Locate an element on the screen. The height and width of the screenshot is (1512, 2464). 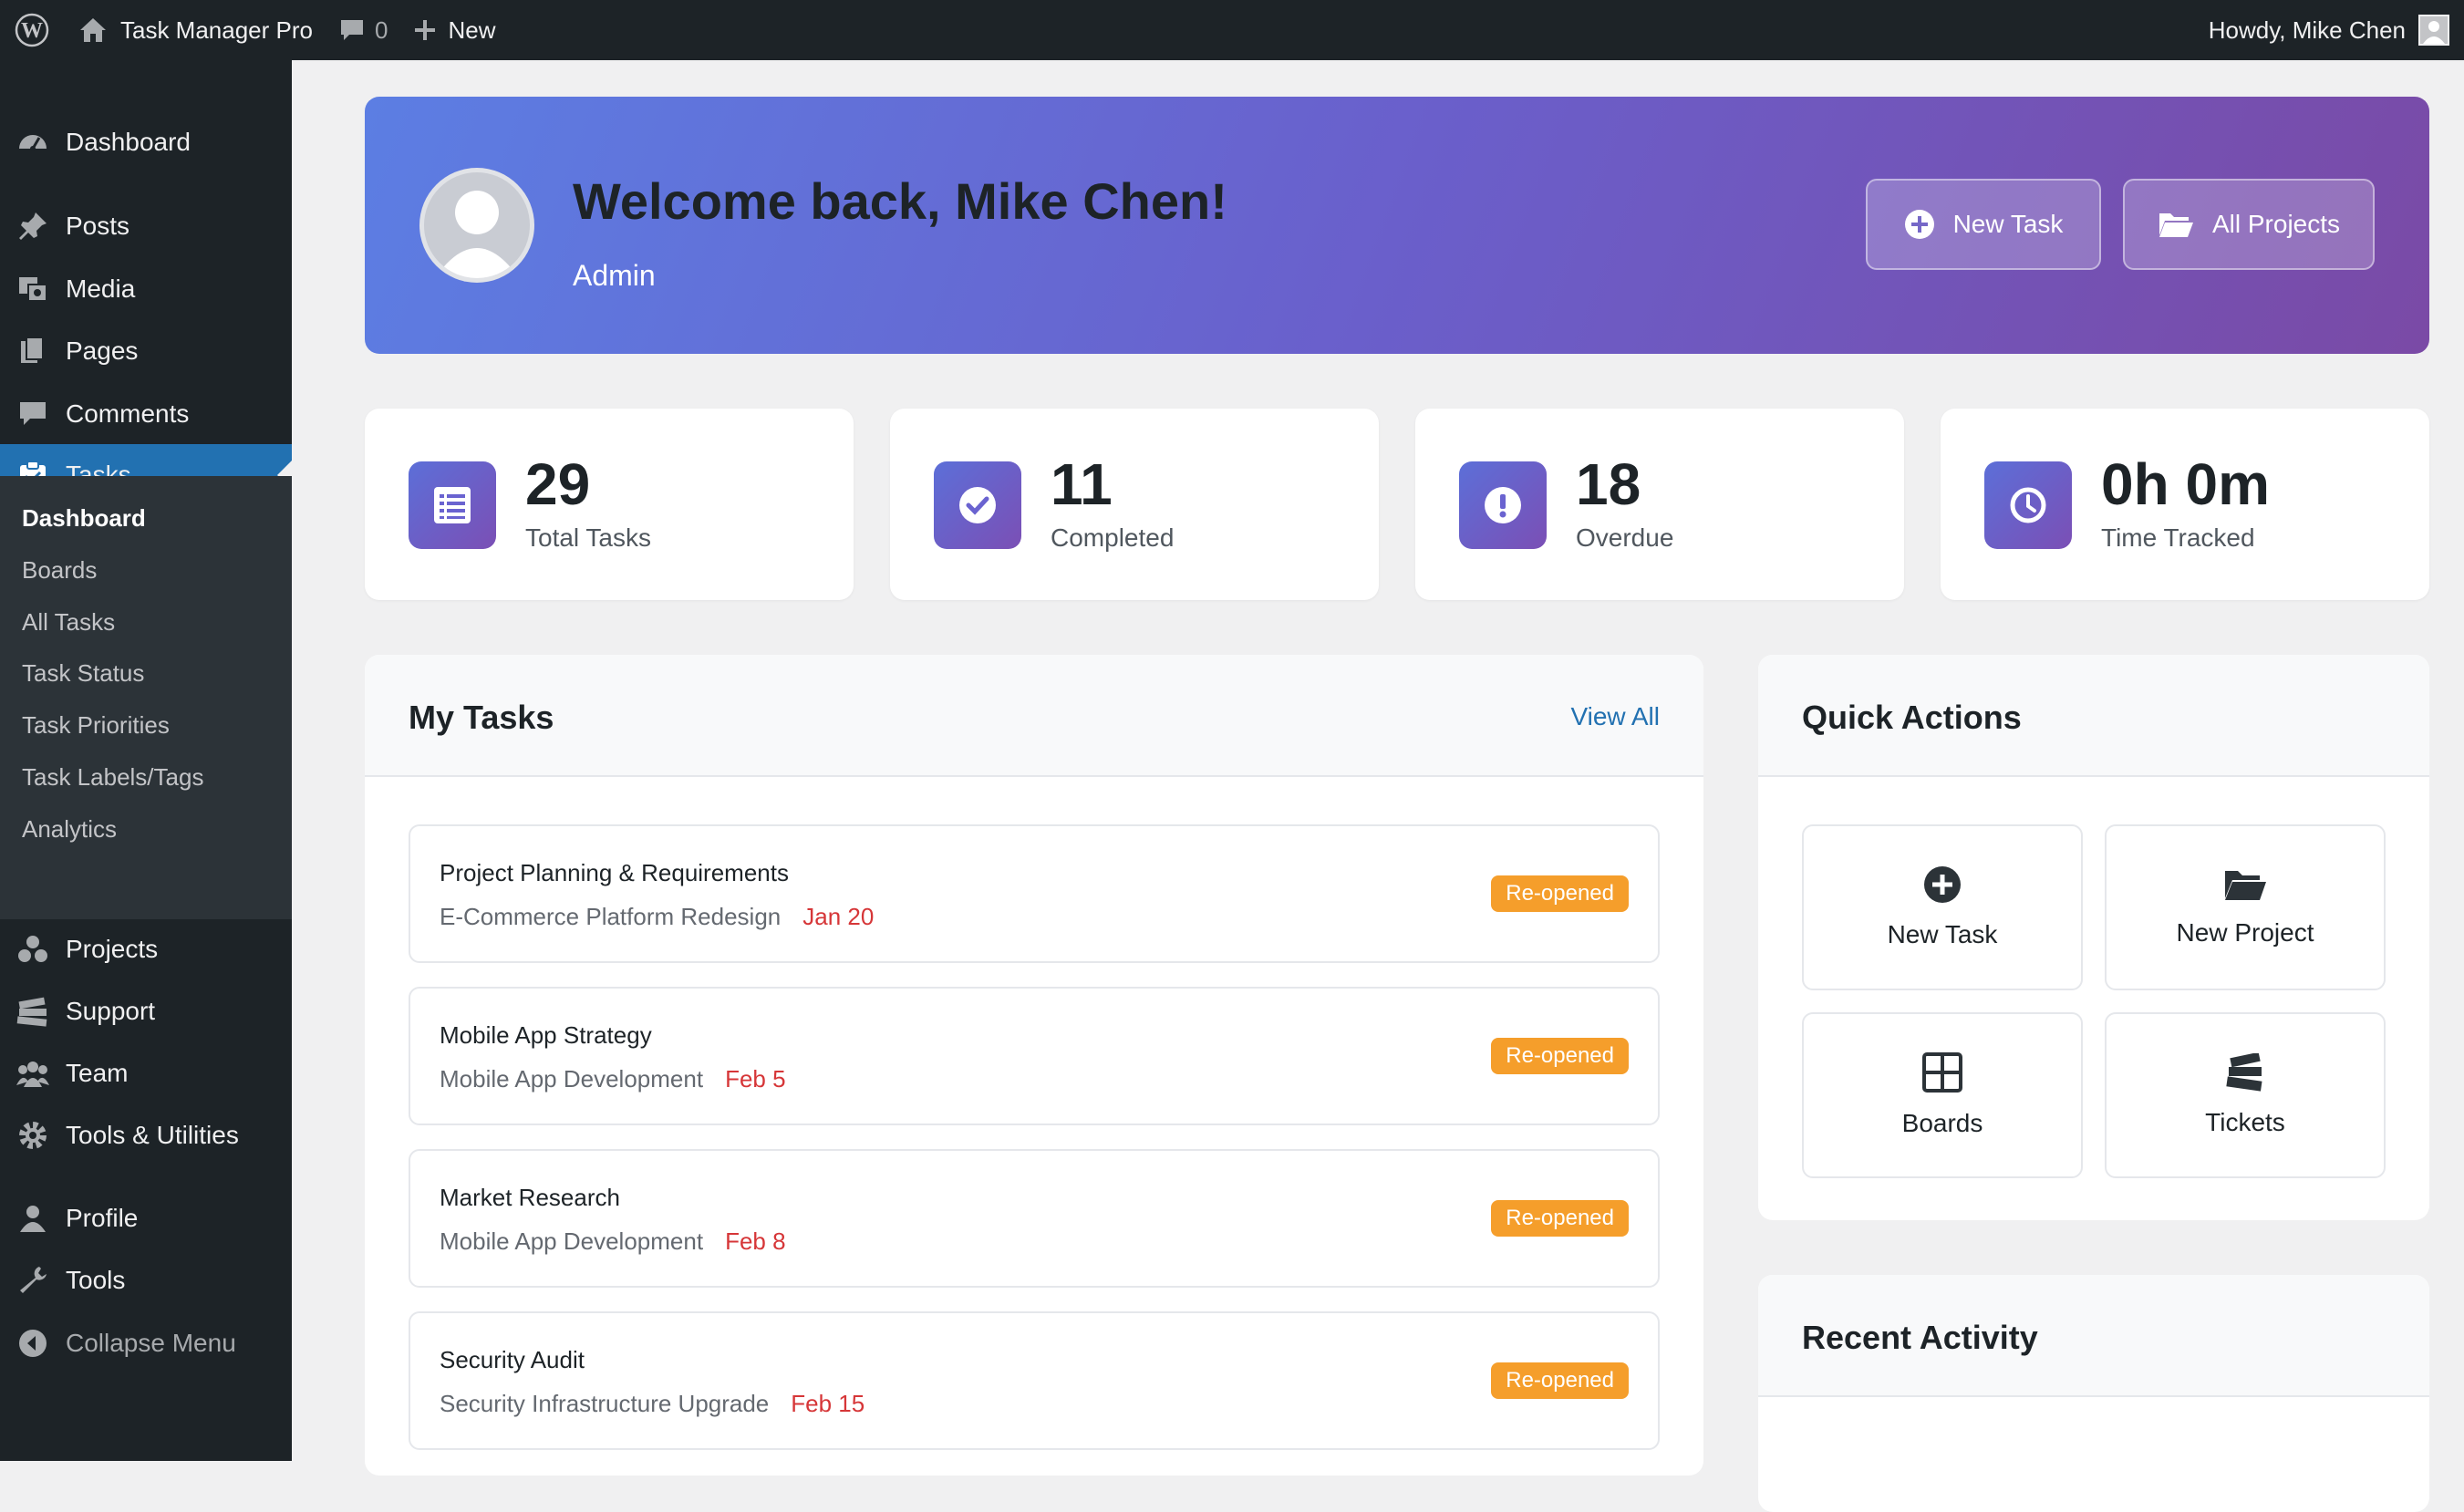
grid-icon is located at coordinates (1942, 1072).